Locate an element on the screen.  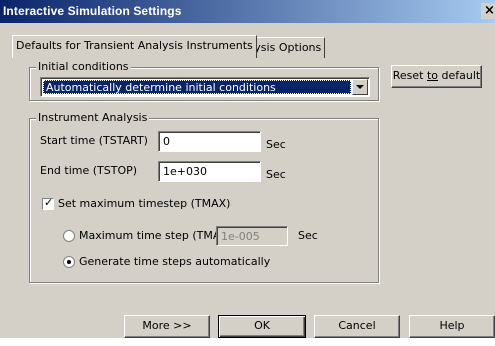
reset-label-post: default is located at coordinates (459, 75).